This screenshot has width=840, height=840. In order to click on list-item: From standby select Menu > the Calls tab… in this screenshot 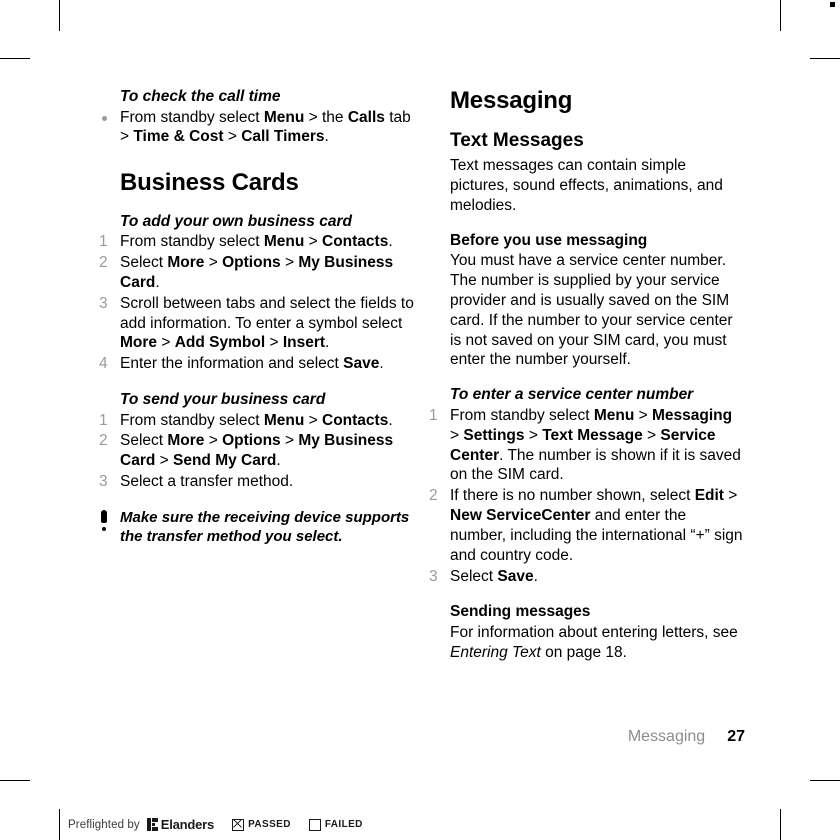, I will do `click(255, 128)`.